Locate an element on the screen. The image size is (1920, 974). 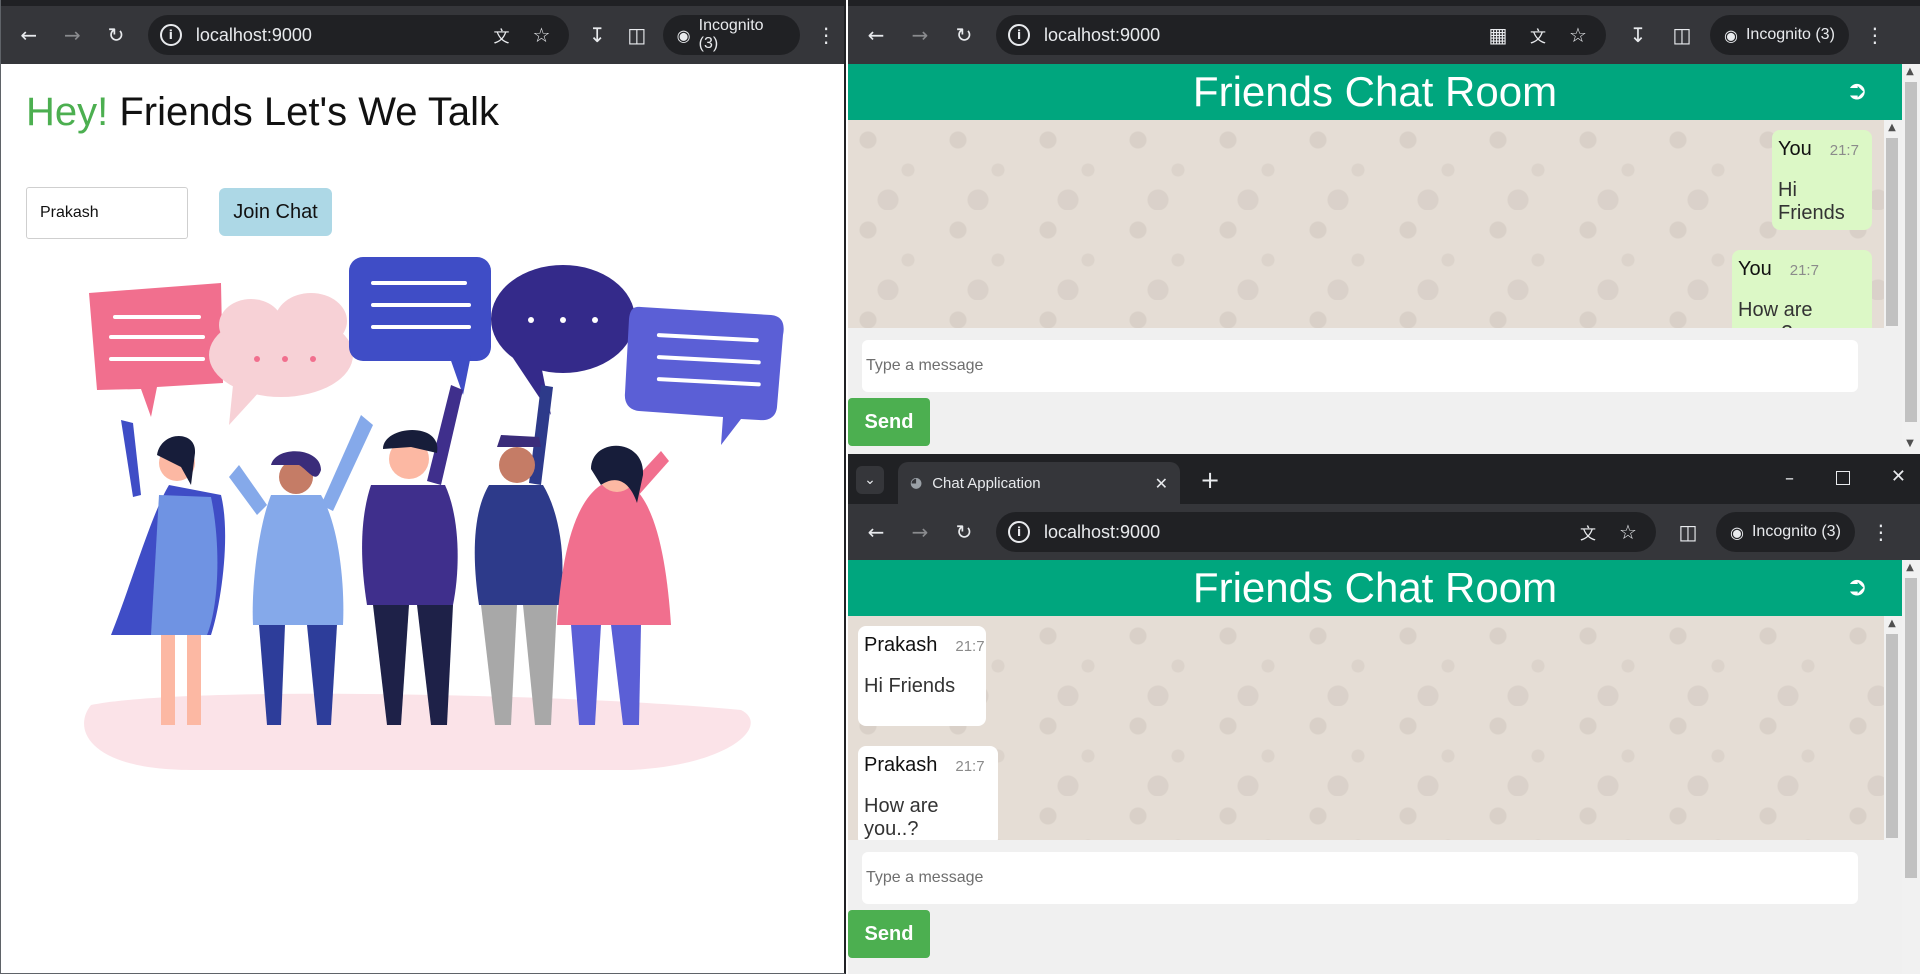
new-tab-icon: + is located at coordinates (1210, 480).